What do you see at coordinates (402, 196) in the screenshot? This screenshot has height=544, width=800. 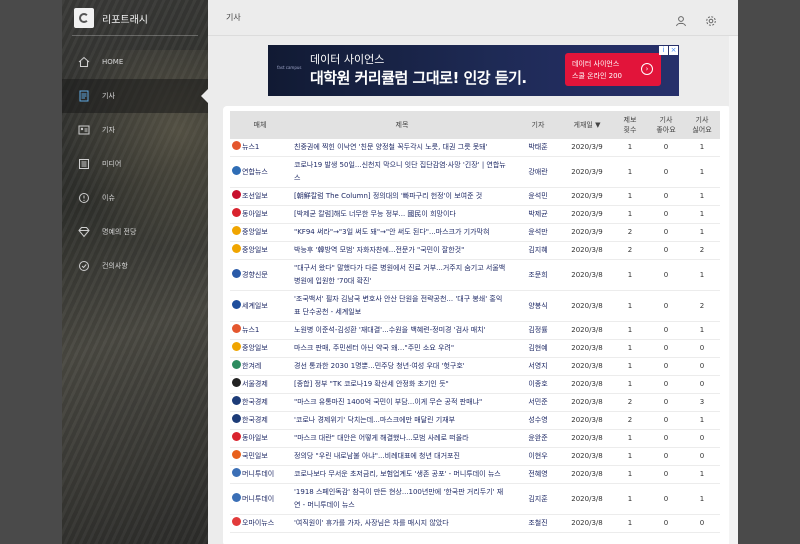 I see `article-title-link: [朝鮮칼럼 The Column] 정의대의 '빠파구리 헌정'이 보여준 것` at bounding box center [402, 196].